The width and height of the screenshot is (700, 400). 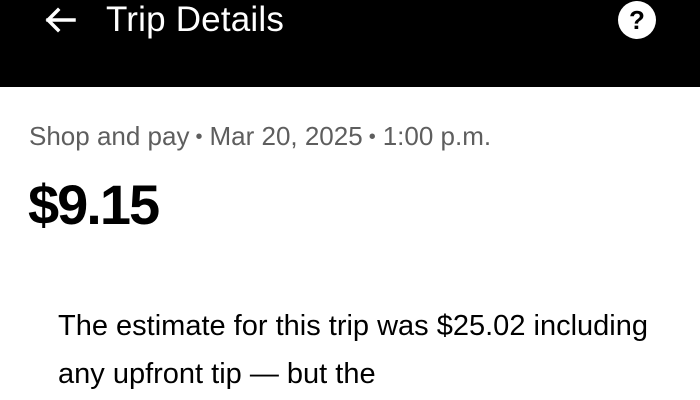 I want to click on help-button: ?, so click(x=637, y=20).